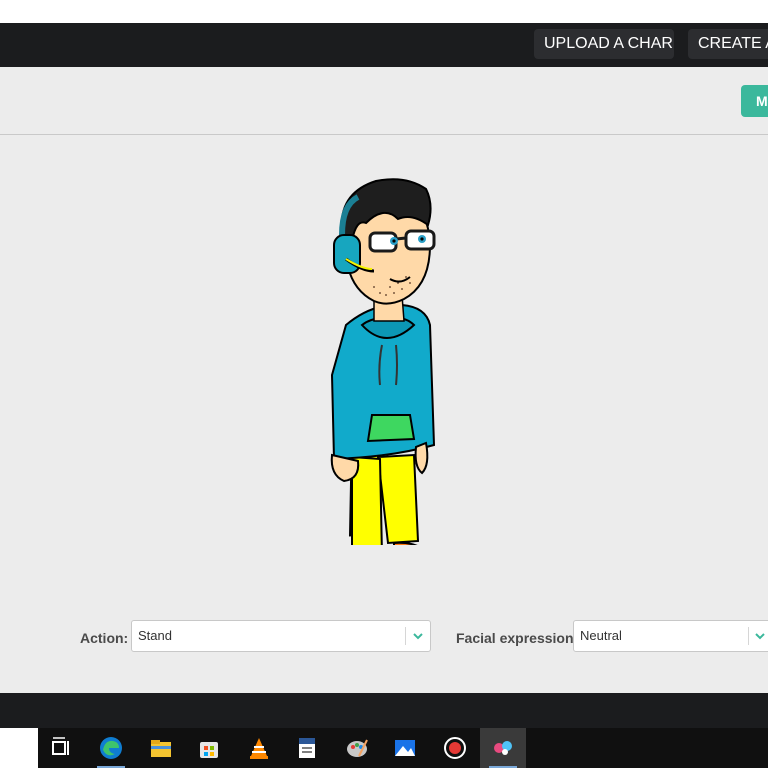 The width and height of the screenshot is (768, 768). I want to click on word-doc-icon, so click(307, 748).